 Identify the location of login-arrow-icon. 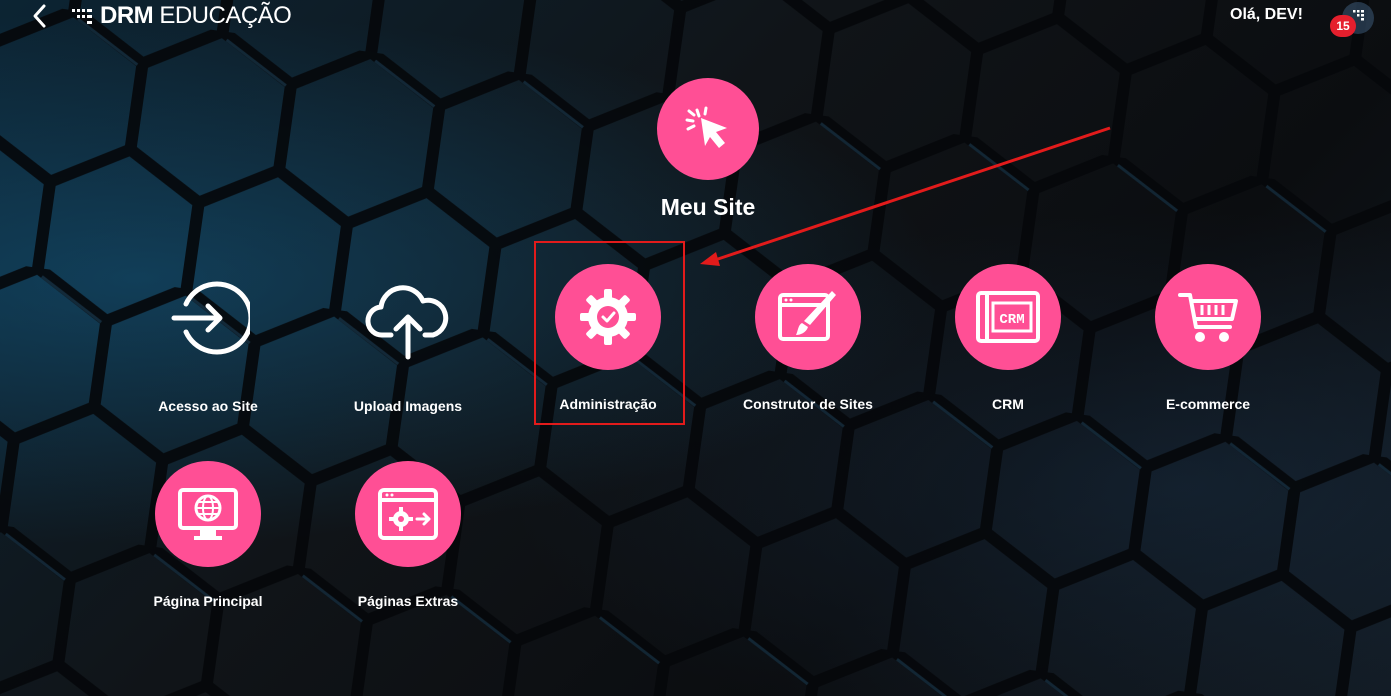
(210, 318).